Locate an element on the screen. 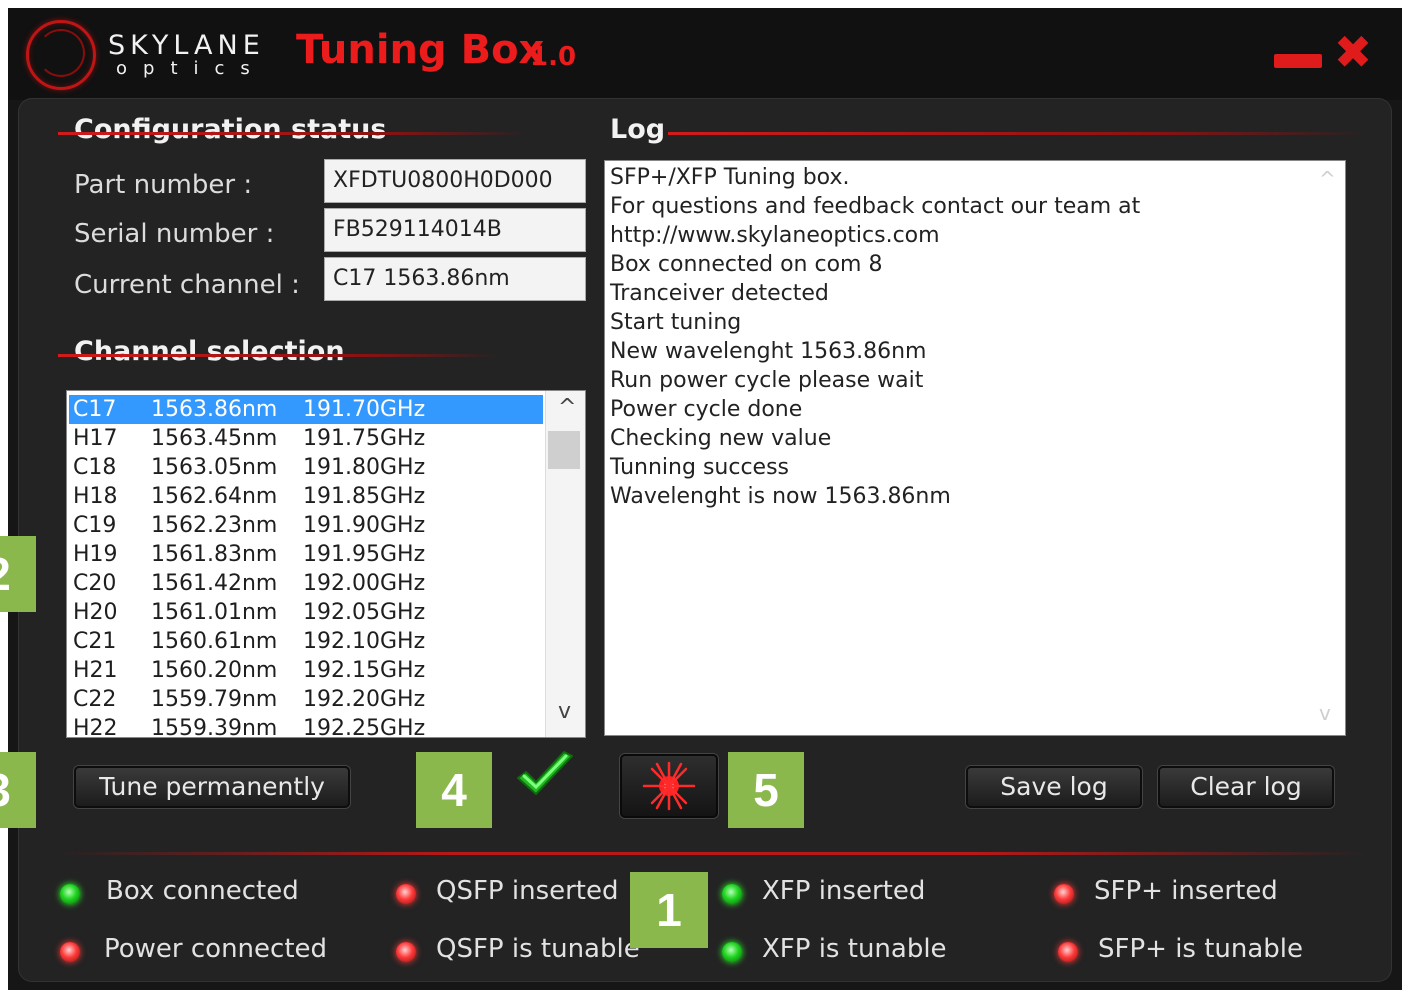 This screenshot has width=1406, height=990. qsfp-inserted-label: QSFP inserted is located at coordinates (527, 891).